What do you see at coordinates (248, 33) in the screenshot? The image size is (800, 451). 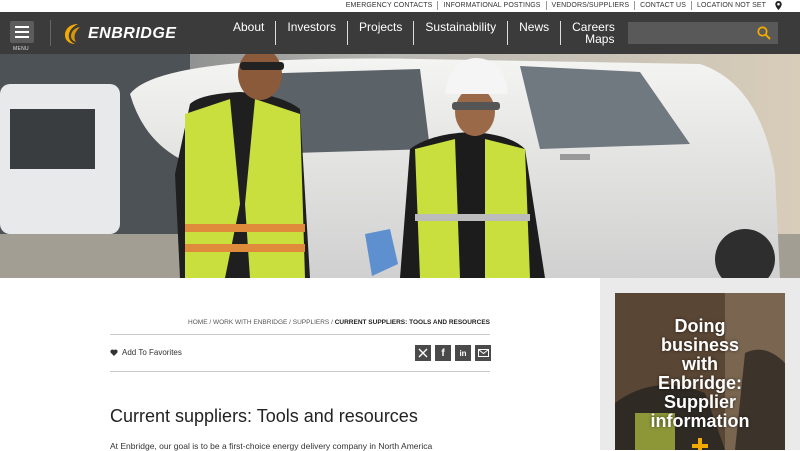 I see `nav-about: About` at bounding box center [248, 33].